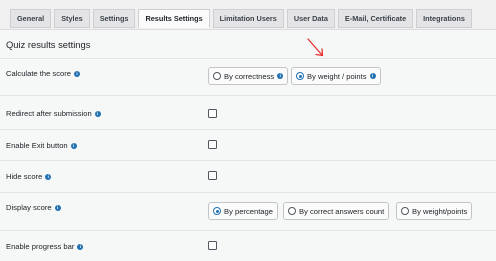 This screenshot has width=496, height=261. What do you see at coordinates (310, 18) in the screenshot?
I see `tab-user-data: User Data` at bounding box center [310, 18].